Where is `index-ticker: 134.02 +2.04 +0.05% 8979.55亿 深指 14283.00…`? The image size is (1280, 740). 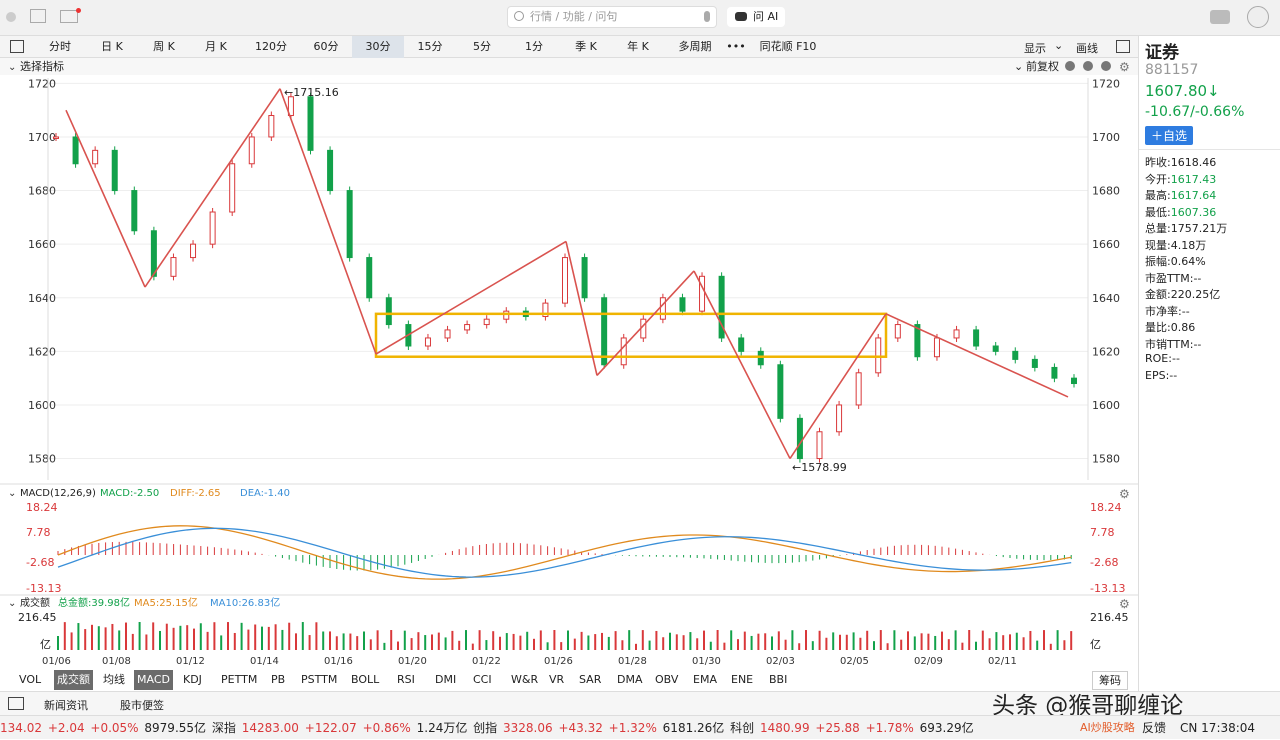
index-ticker: 134.02 +2.04 +0.05% 8979.55亿 深指 14283.00… is located at coordinates (640, 727).